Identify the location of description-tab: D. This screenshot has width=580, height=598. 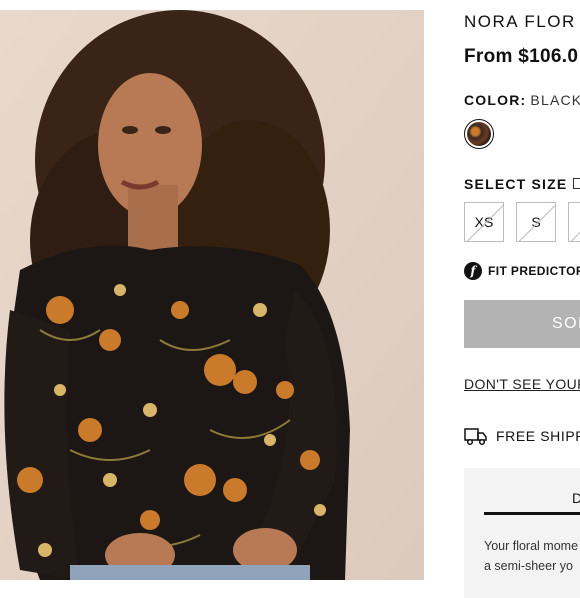
(576, 498).